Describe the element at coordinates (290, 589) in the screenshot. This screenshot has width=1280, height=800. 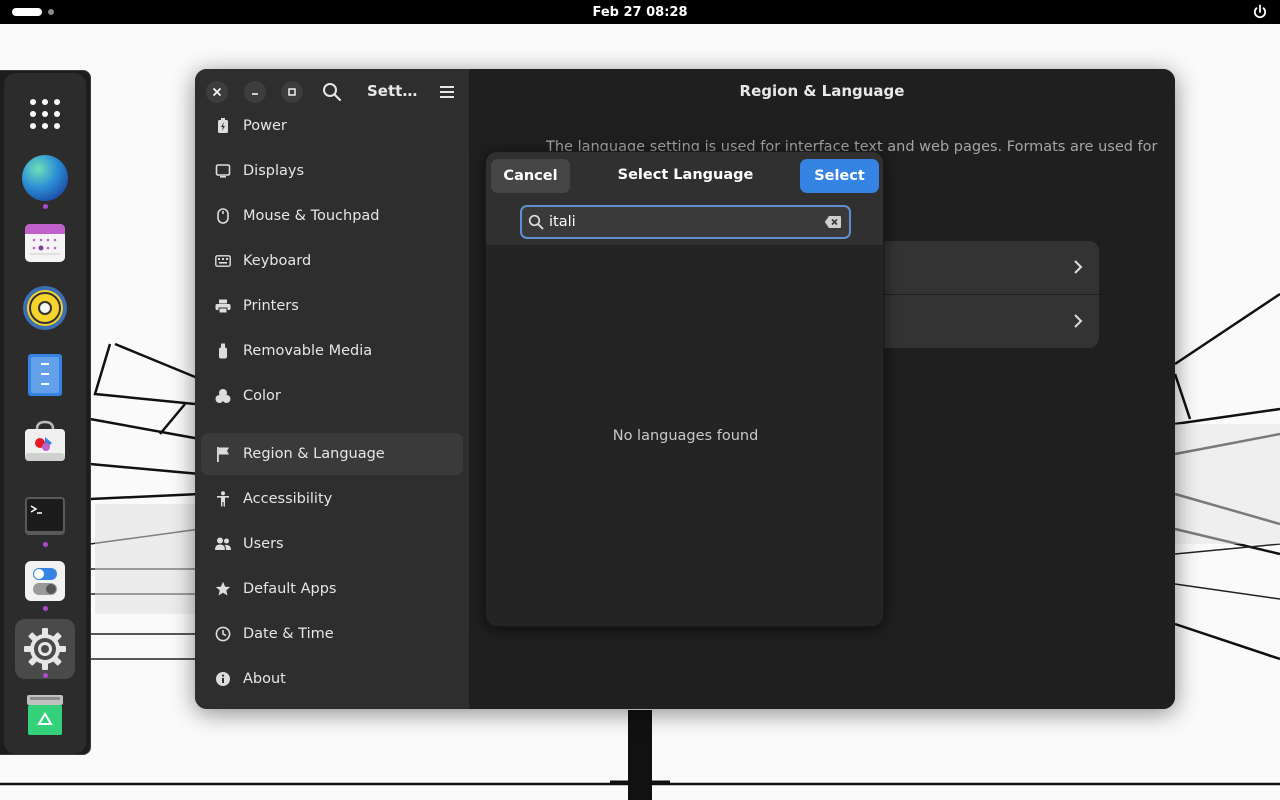
I see `sidebar-item-label: Default Apps` at that location.